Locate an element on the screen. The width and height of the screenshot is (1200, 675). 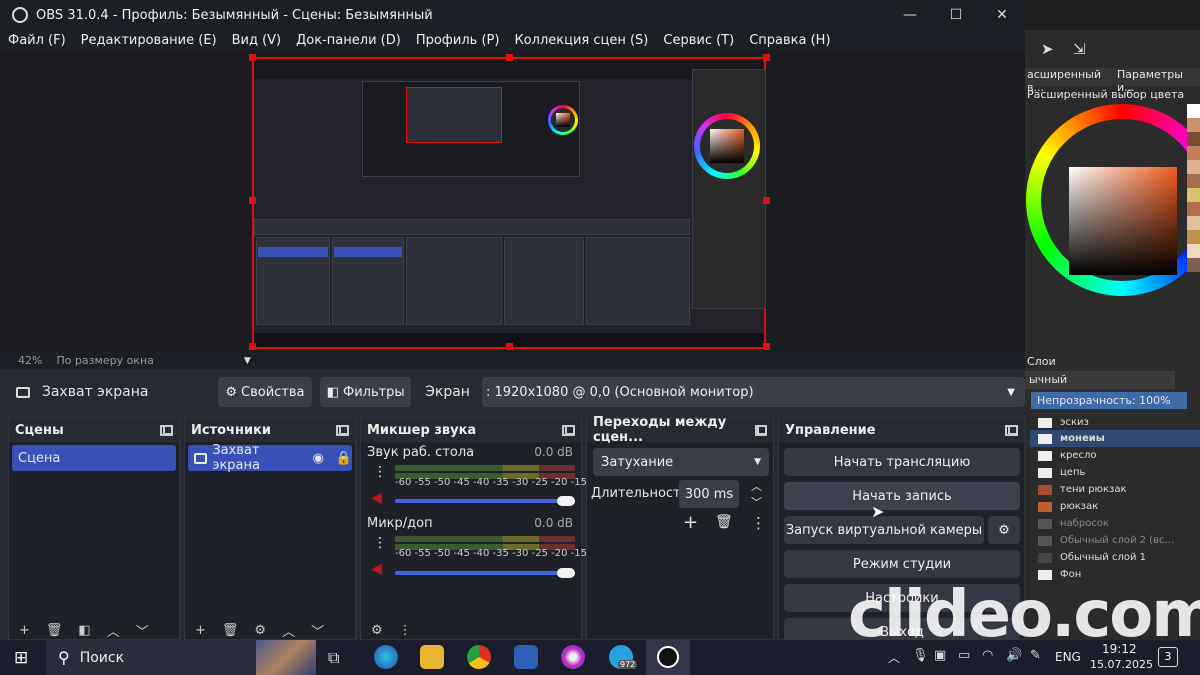
transition-select: Затухание ▼ is located at coordinates (681, 462).